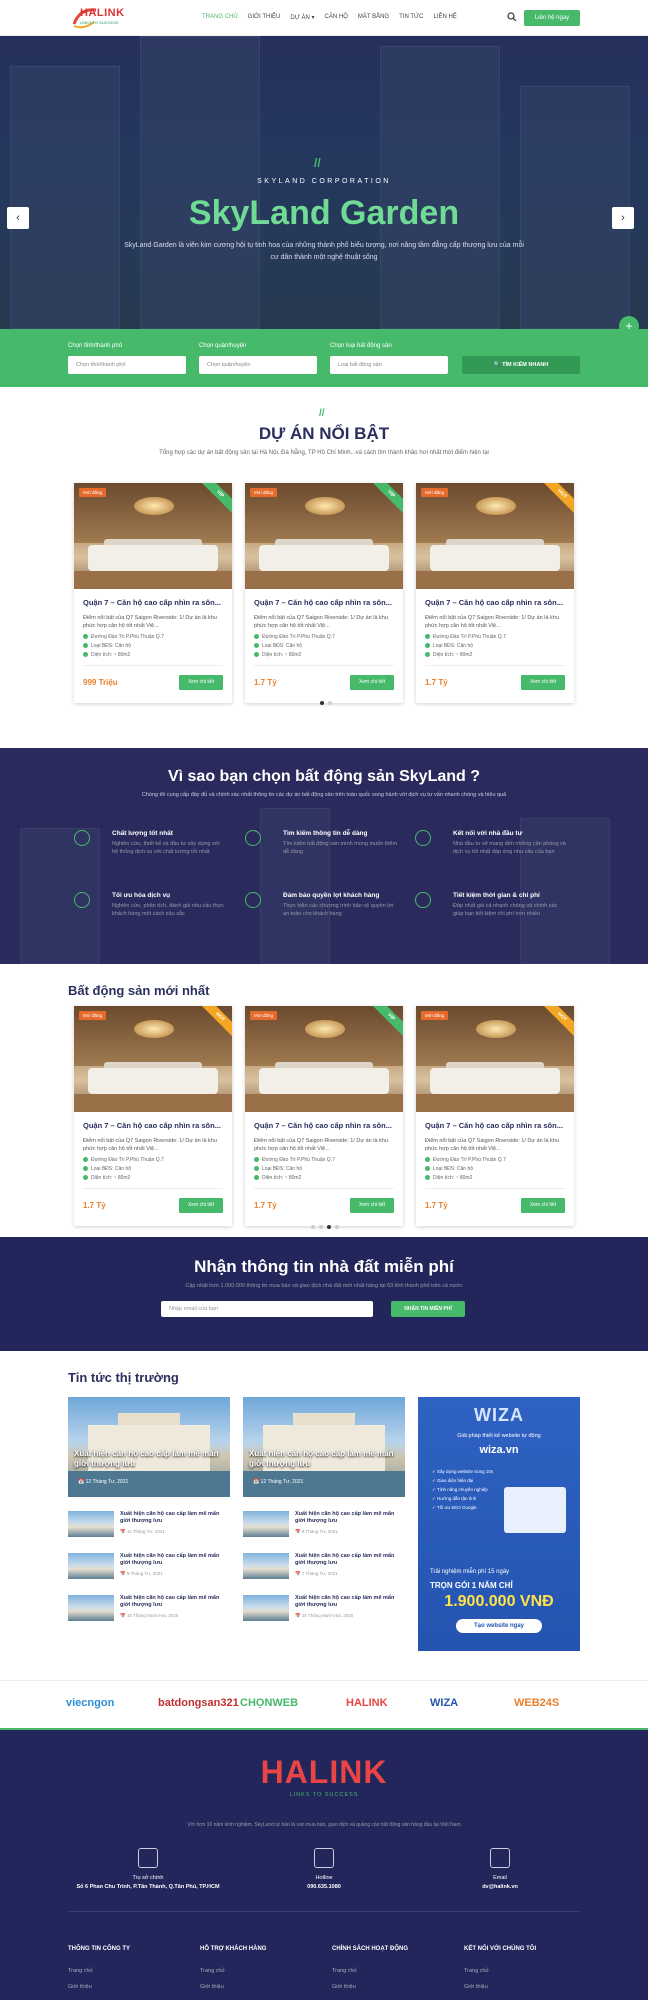  What do you see at coordinates (552, 18) in the screenshot?
I see `contact-now-button: Liên hệ ngay` at bounding box center [552, 18].